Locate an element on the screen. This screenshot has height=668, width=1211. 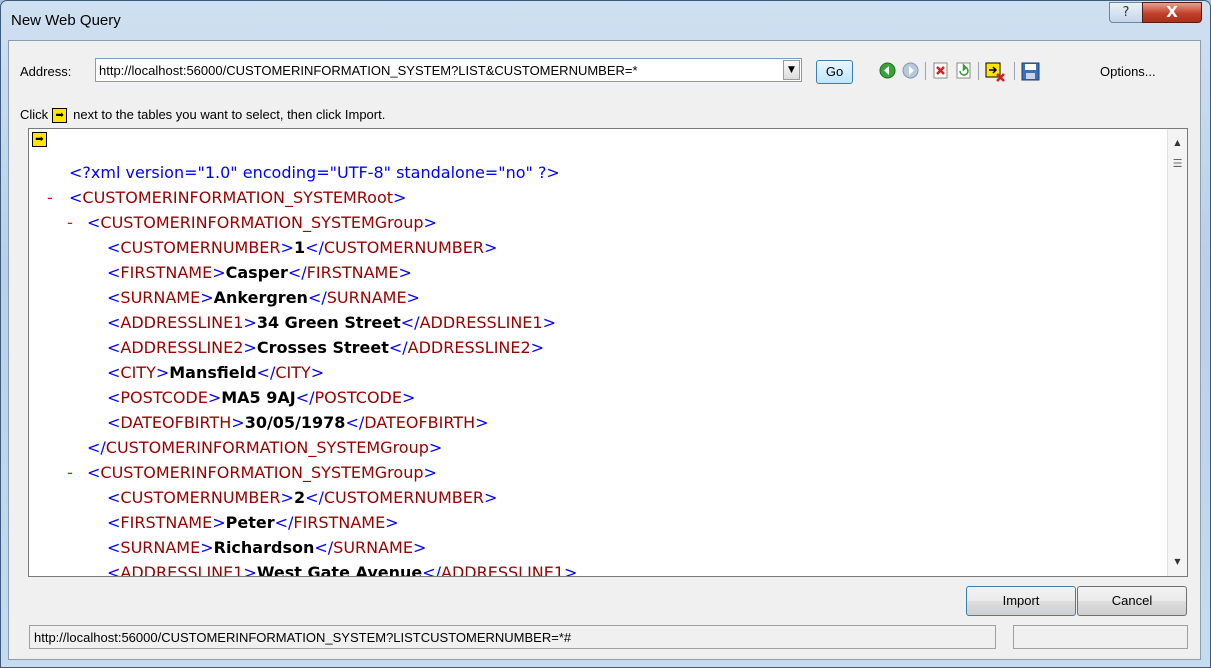
title-bar: New Web Query ? X is located at coordinates (606, 21).